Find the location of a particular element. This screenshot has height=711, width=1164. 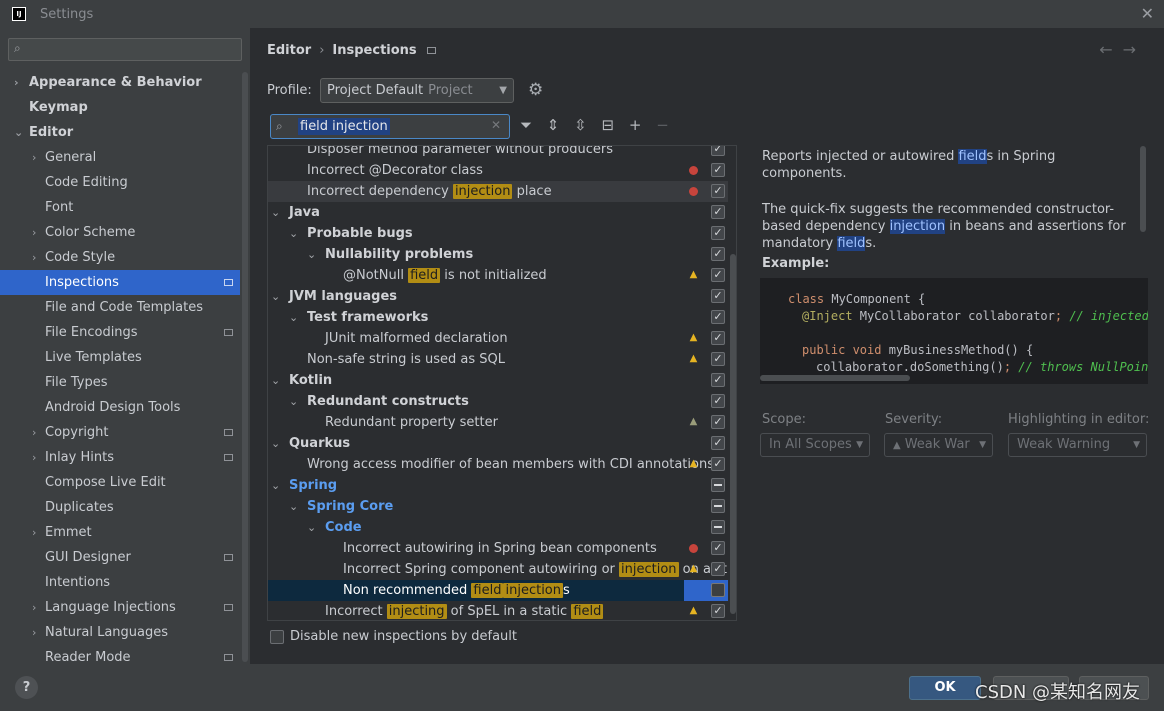

tree-group-redundant: ⌄ Redundant constructs ✓ is located at coordinates (498, 401).